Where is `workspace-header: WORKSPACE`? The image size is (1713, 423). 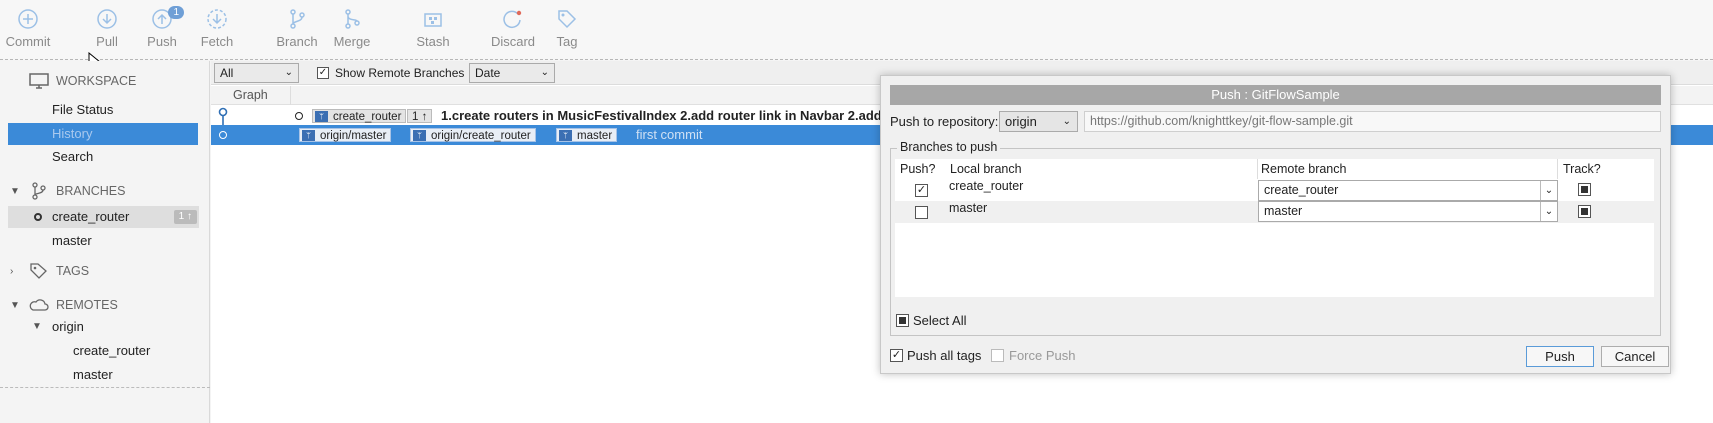
workspace-header: WORKSPACE is located at coordinates (105, 81).